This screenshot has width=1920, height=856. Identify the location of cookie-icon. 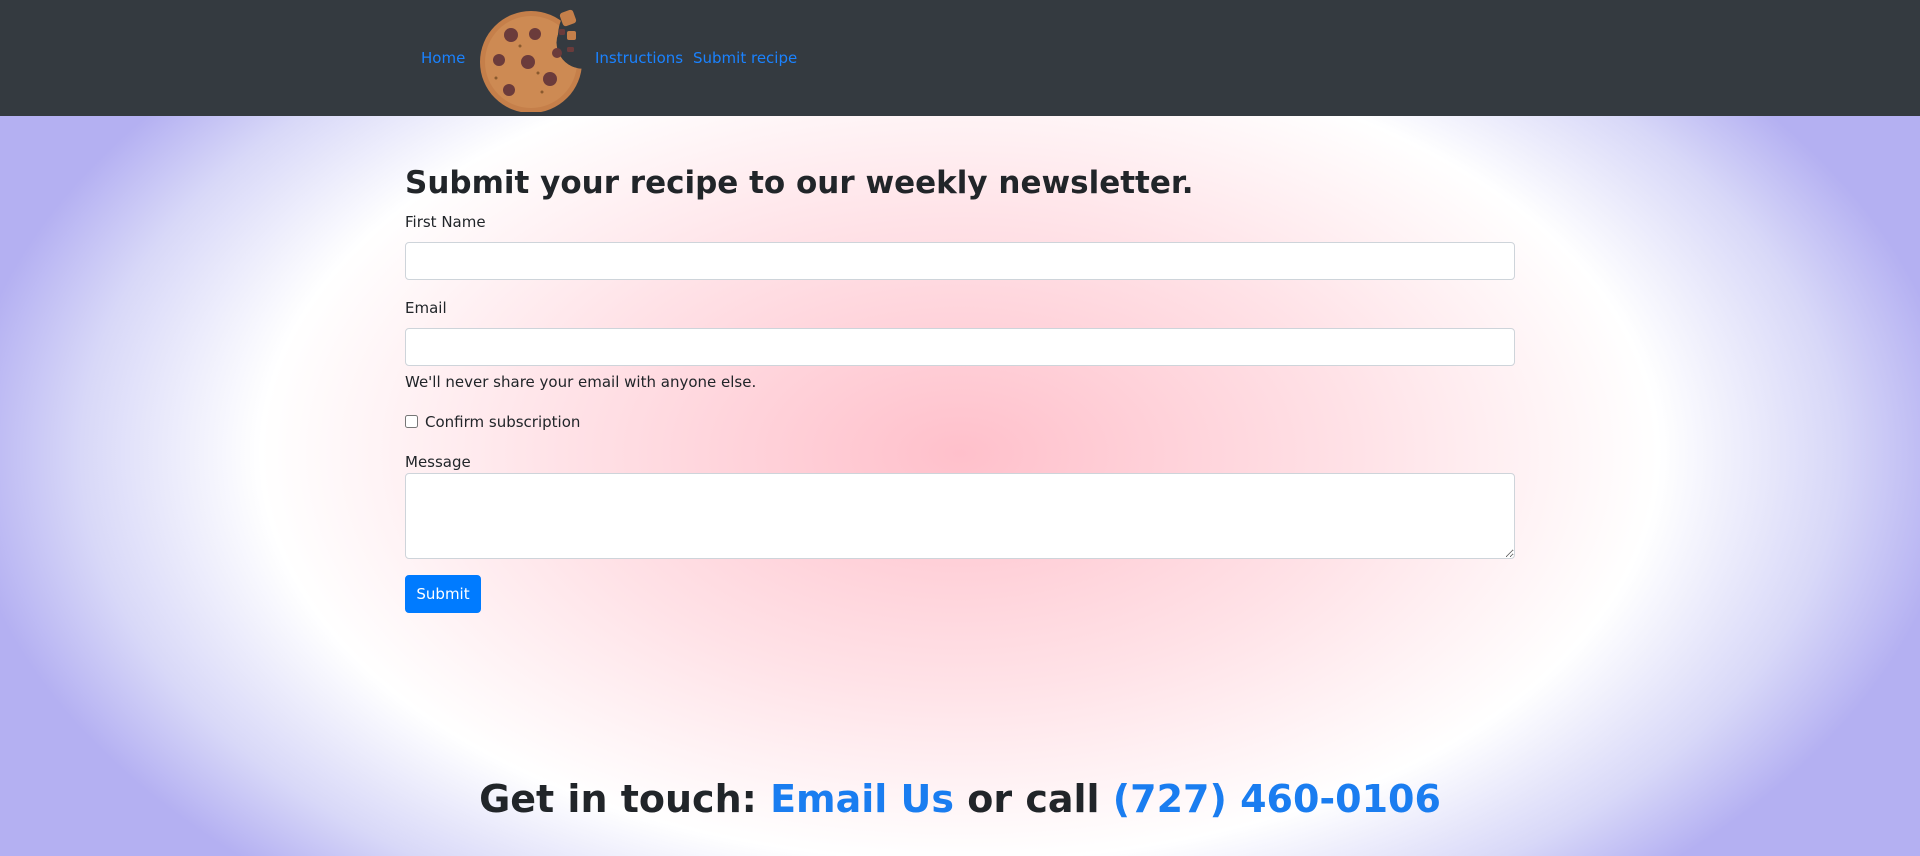
(533, 58).